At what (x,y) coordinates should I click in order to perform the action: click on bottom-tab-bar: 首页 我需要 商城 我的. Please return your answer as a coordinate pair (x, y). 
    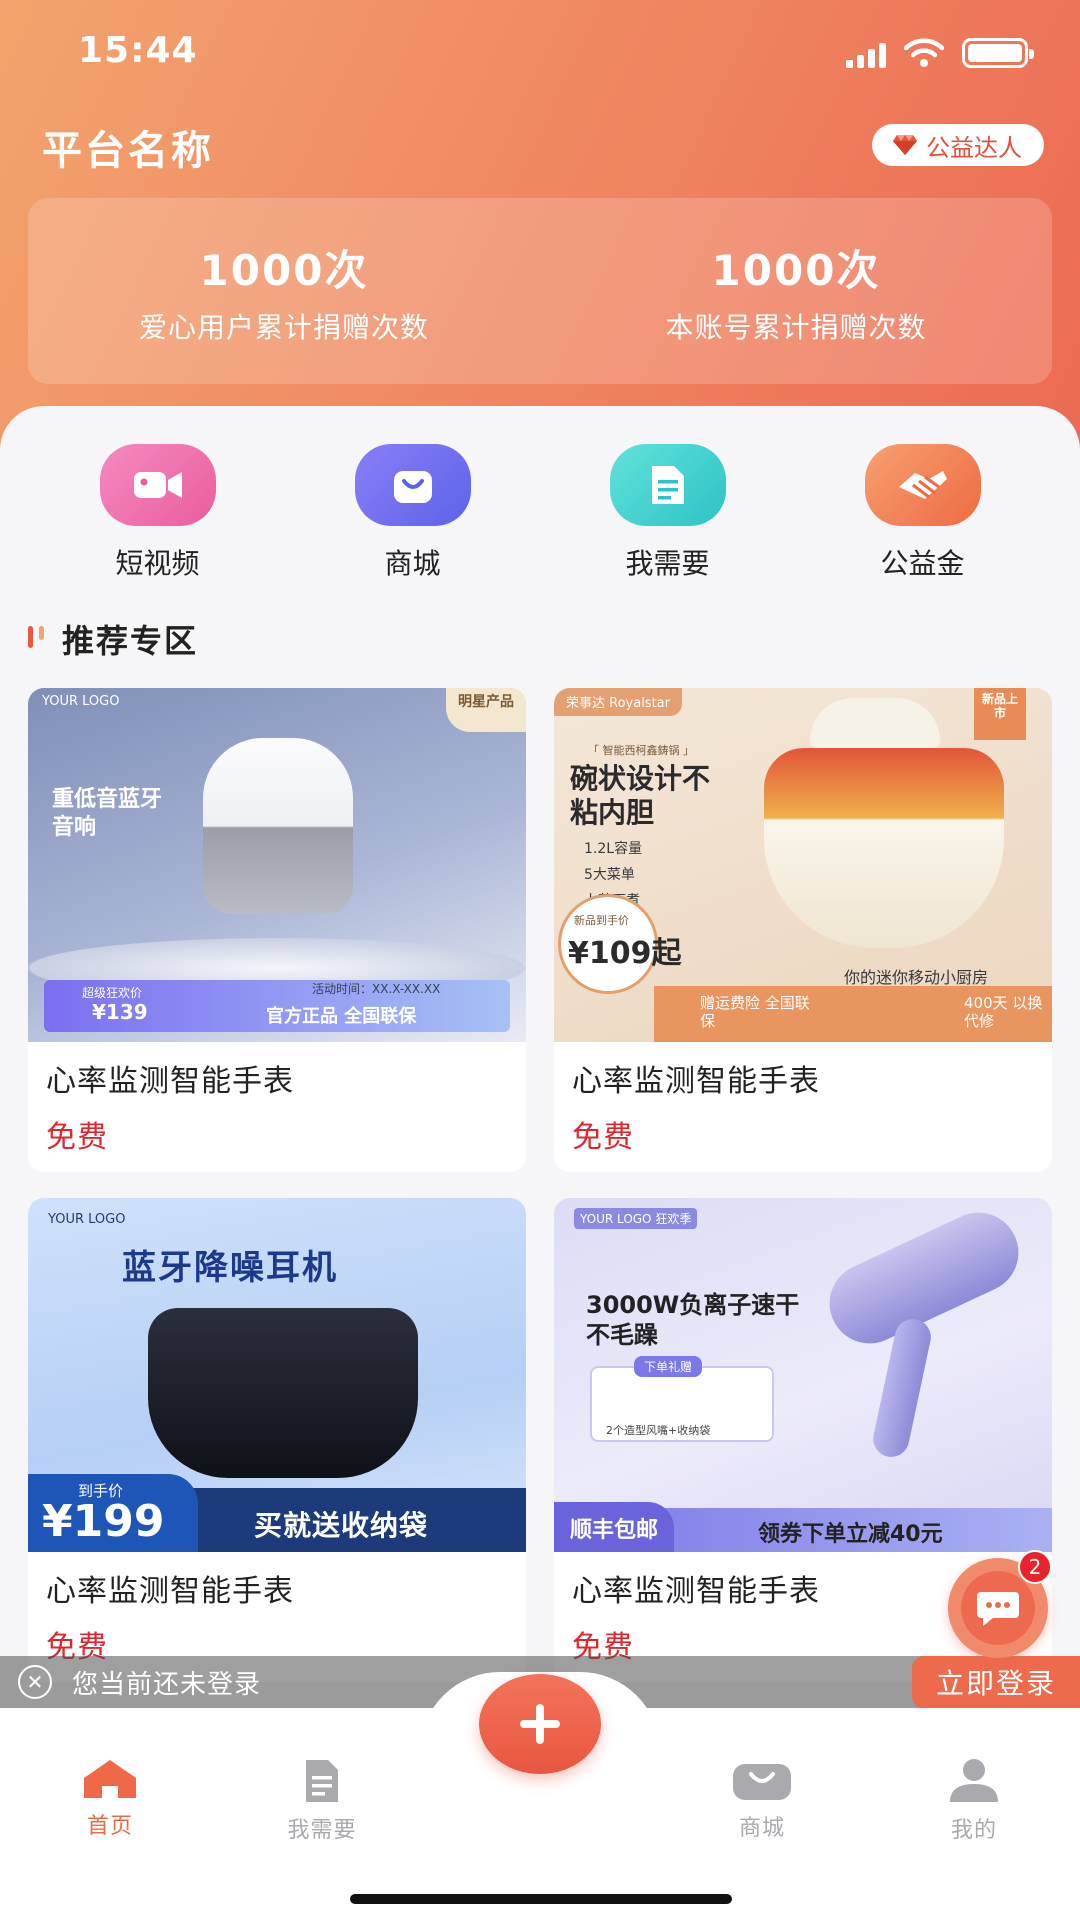
    Looking at the image, I should click on (540, 1796).